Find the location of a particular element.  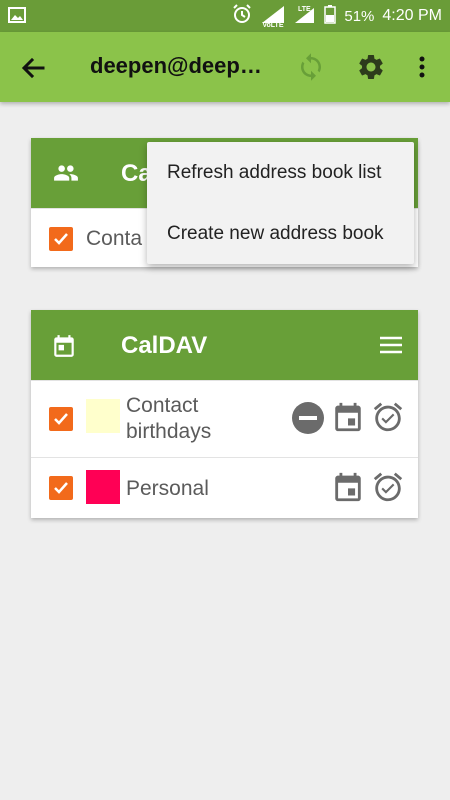

calendar-label: Contact birthdays is located at coordinates (168, 419).